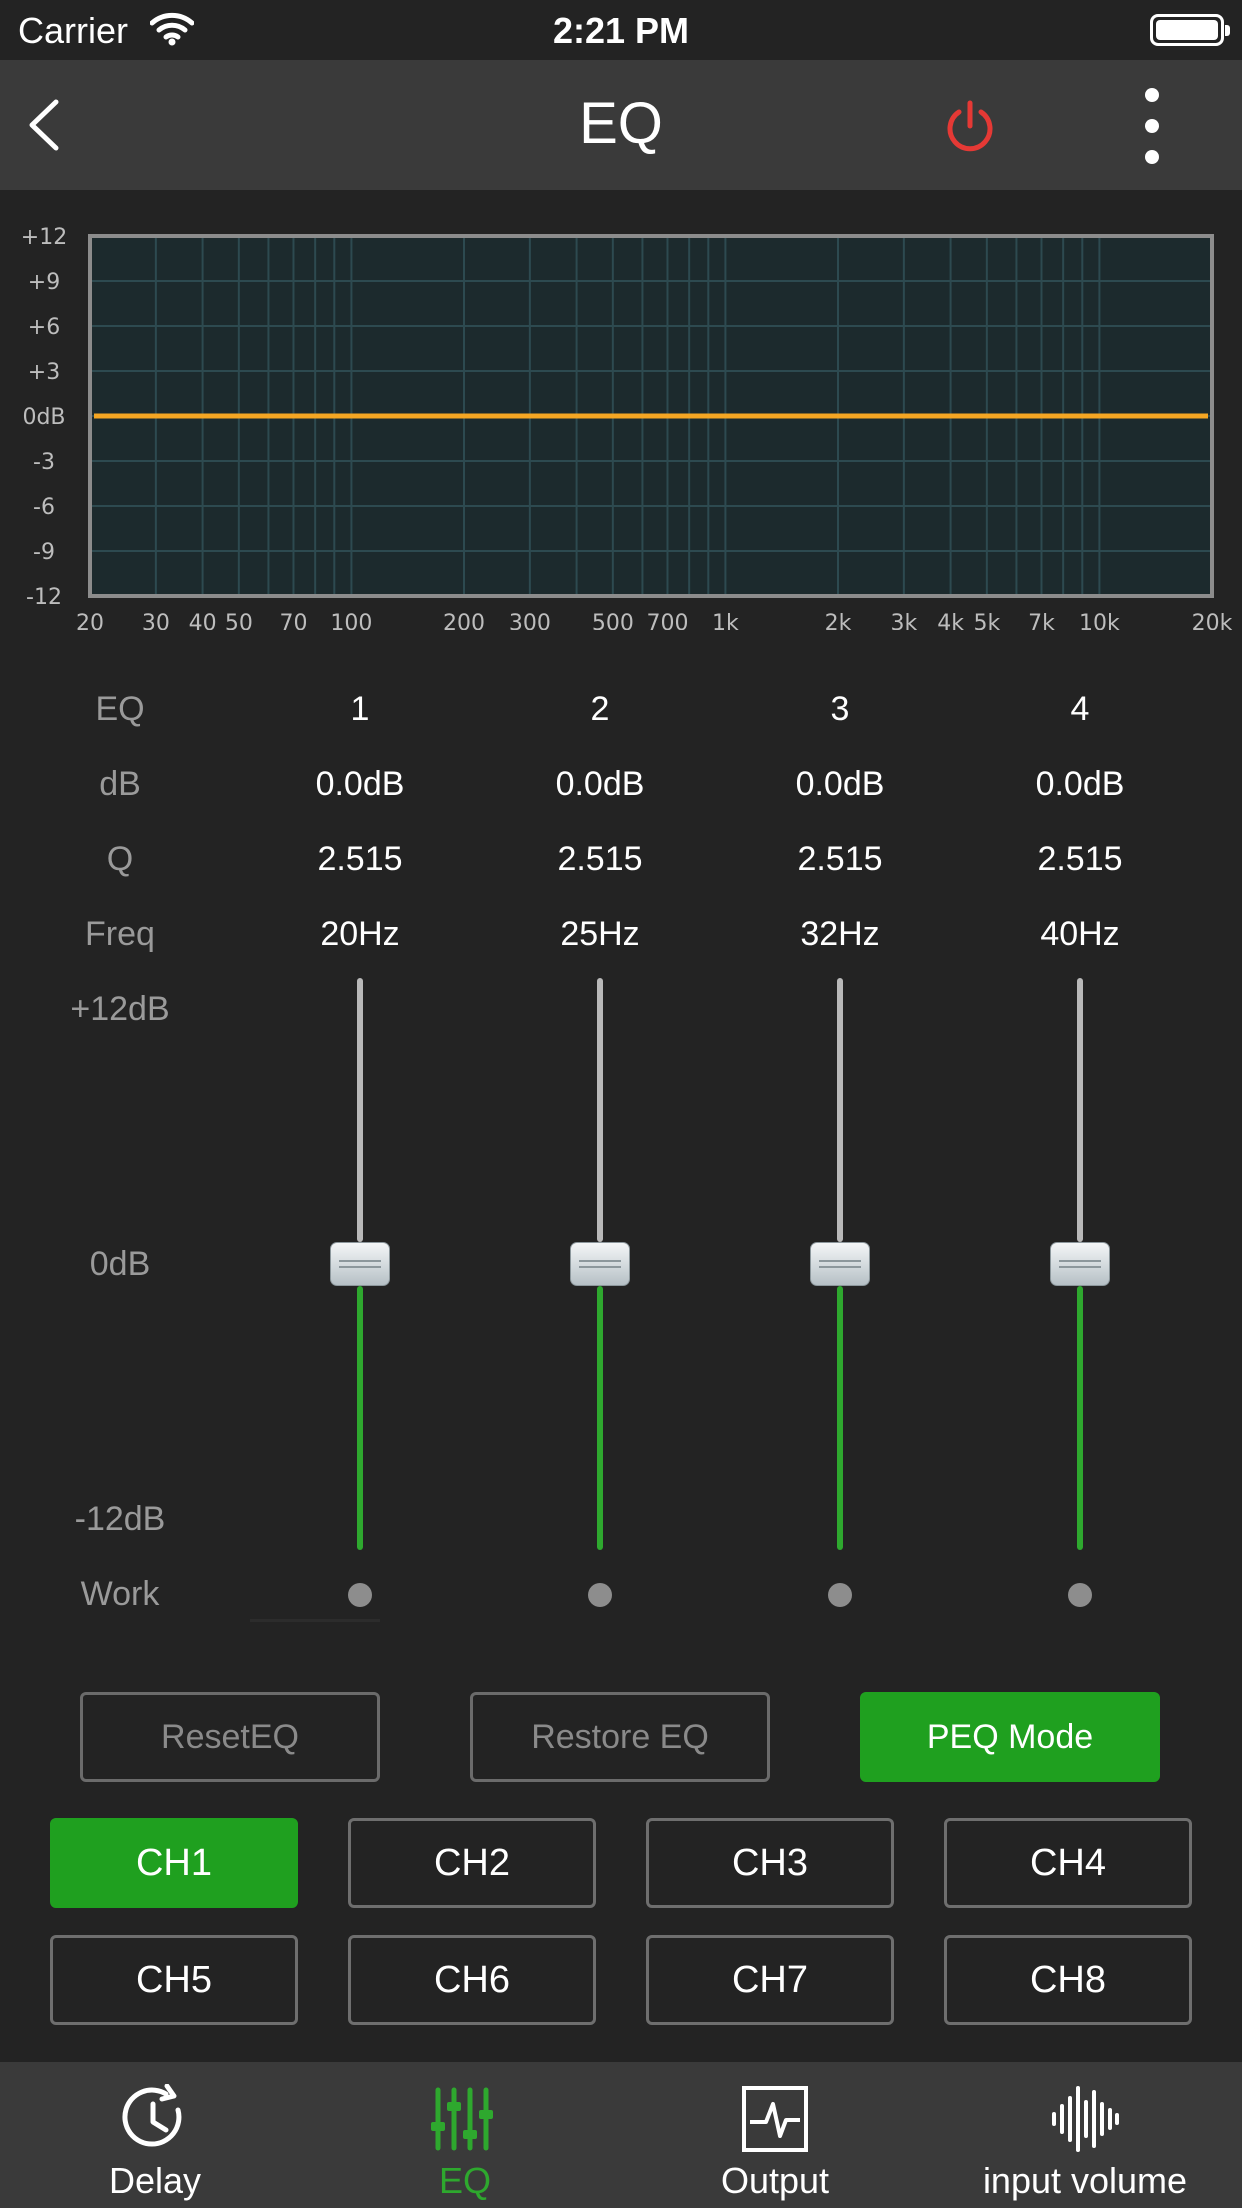  What do you see at coordinates (600, 709) in the screenshot?
I see `band-number: 2` at bounding box center [600, 709].